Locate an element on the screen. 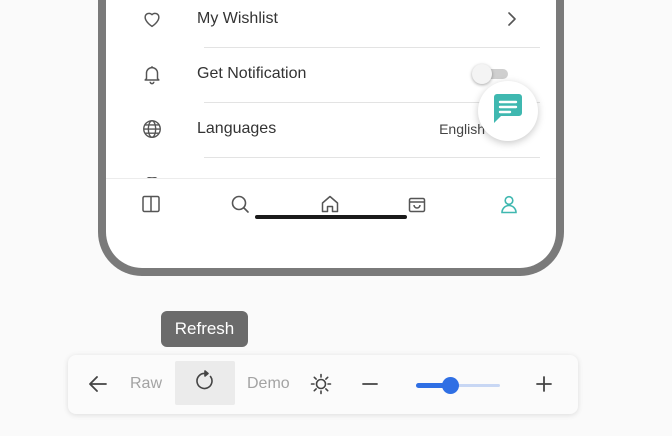 Image resolution: width=672 pixels, height=436 pixels. home-icon is located at coordinates (330, 204).